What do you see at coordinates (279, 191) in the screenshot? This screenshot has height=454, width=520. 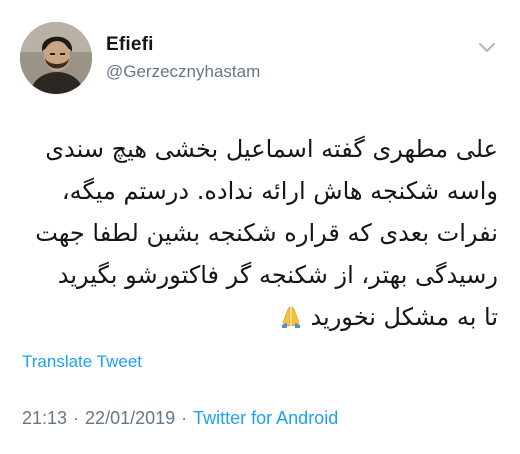 I see `tweet-text-line: واسه شکنجه هاش ارائه نداده. درستم میگه،` at bounding box center [279, 191].